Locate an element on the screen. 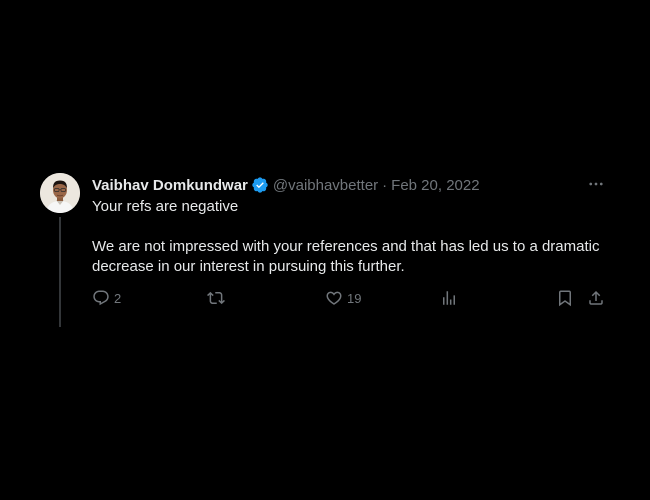 This screenshot has height=500, width=650. retweet-button is located at coordinates (216, 298).